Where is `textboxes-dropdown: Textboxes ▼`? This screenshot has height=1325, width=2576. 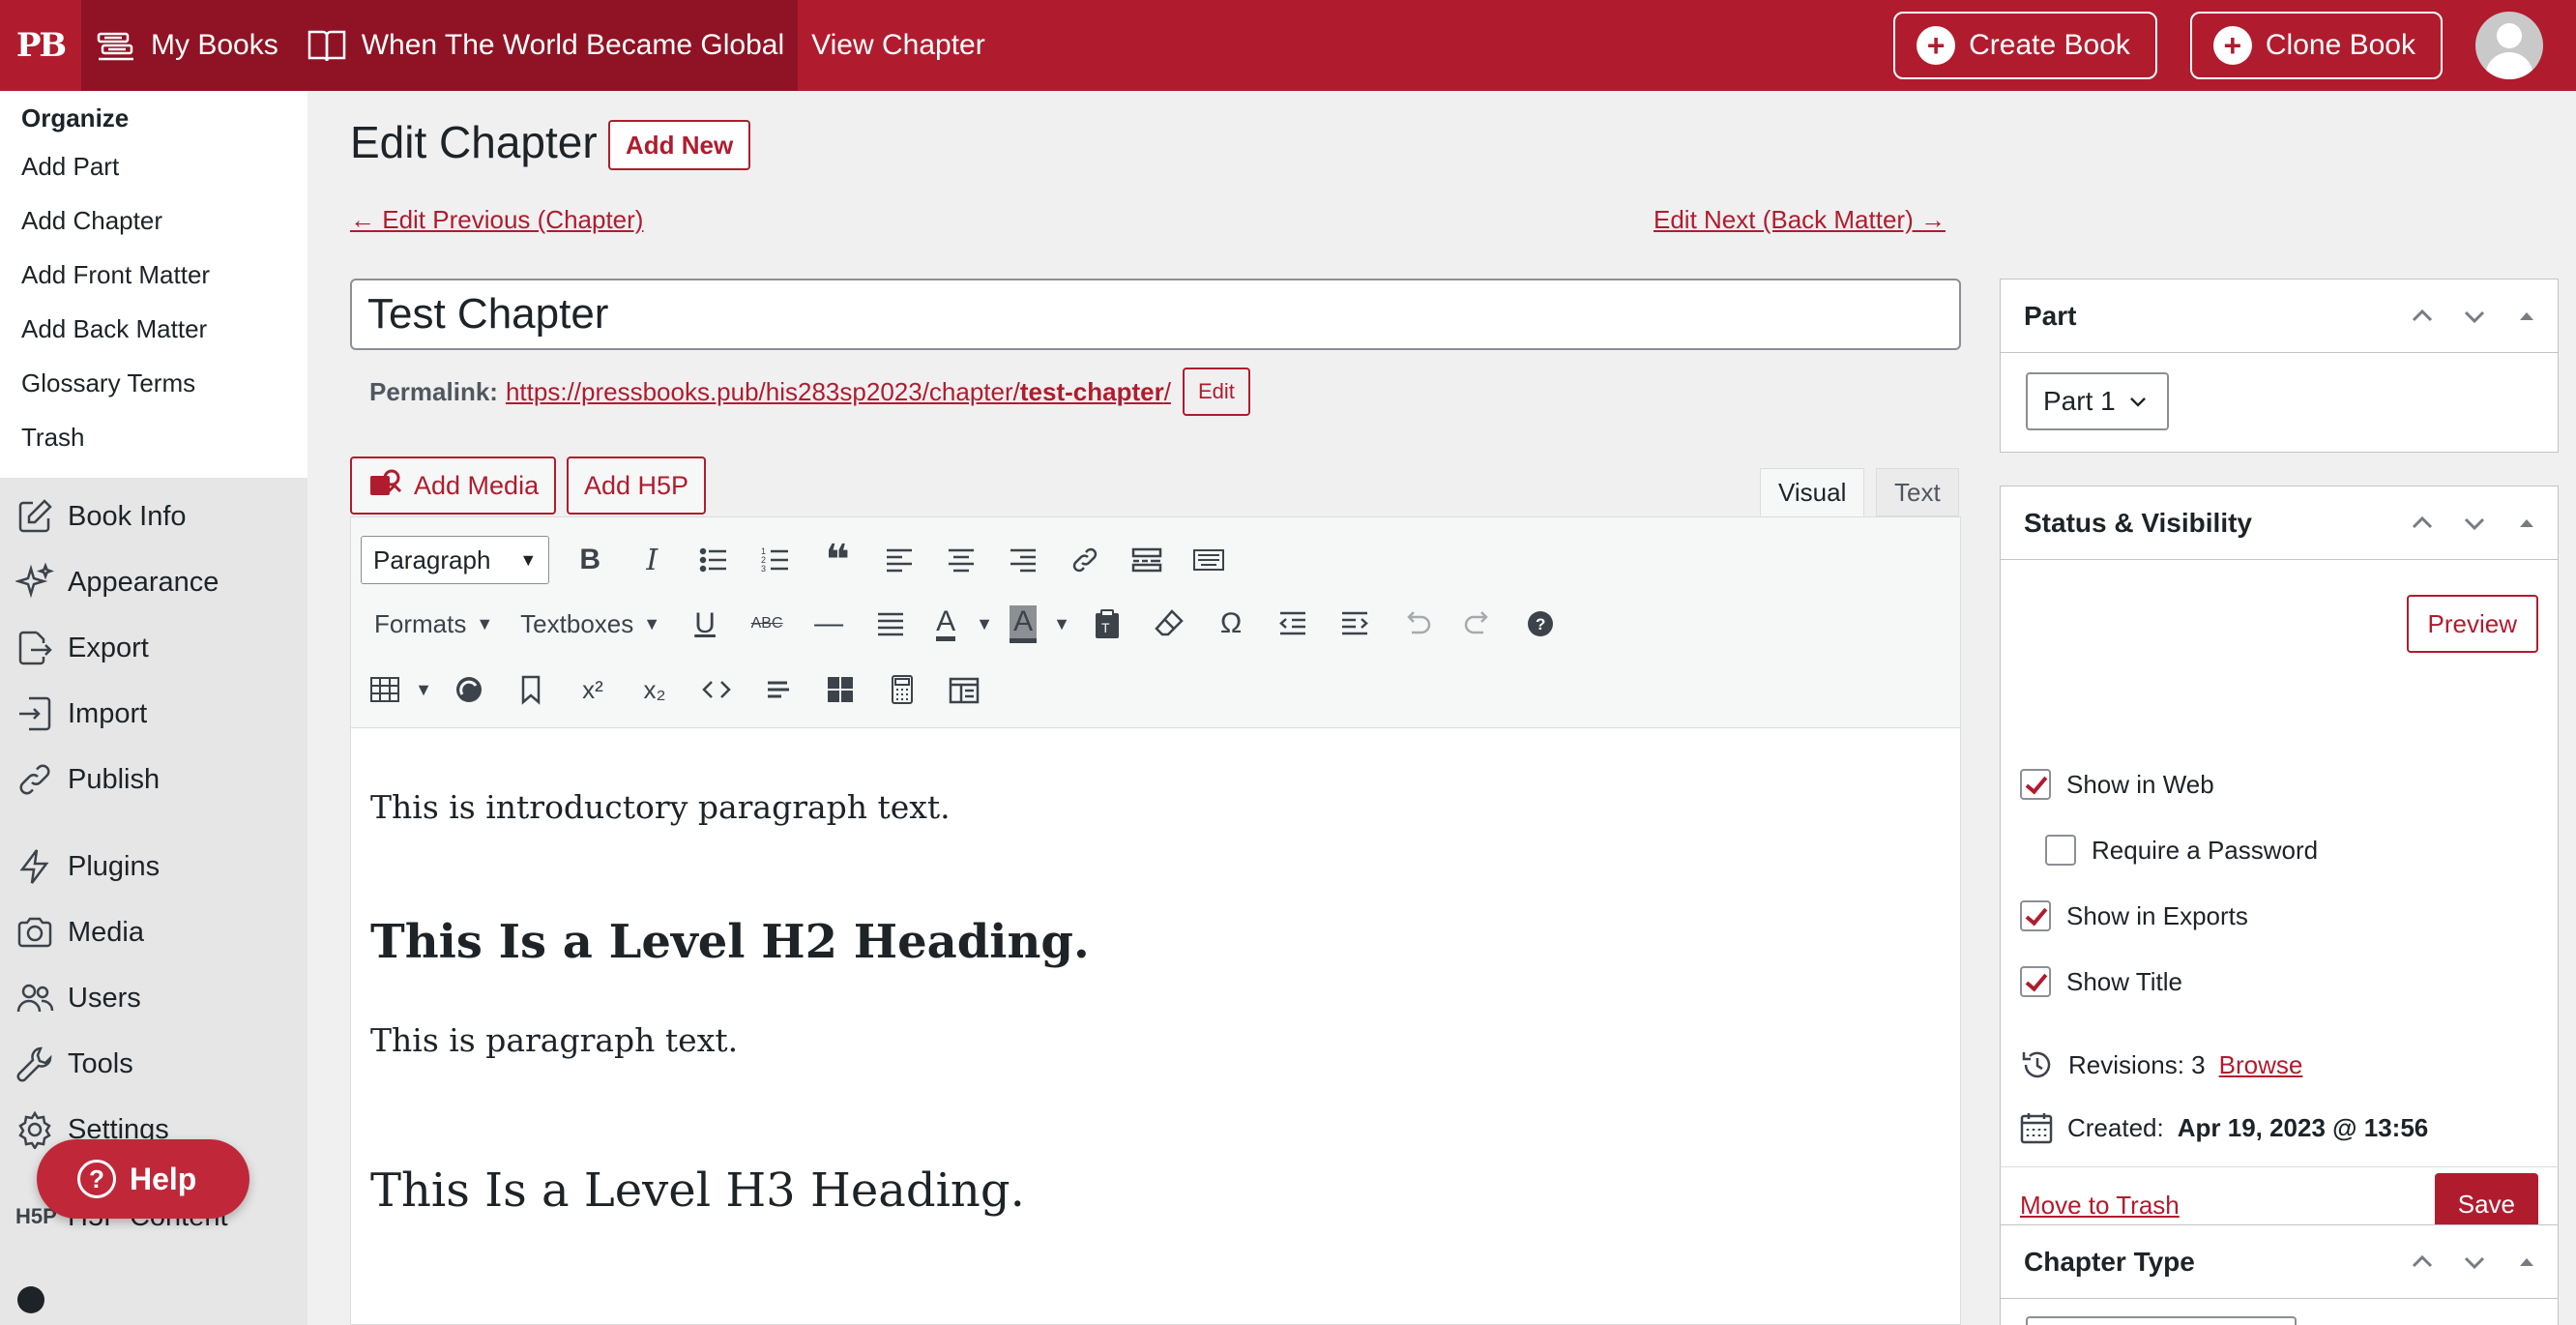 textboxes-dropdown: Textboxes ▼ is located at coordinates (590, 624).